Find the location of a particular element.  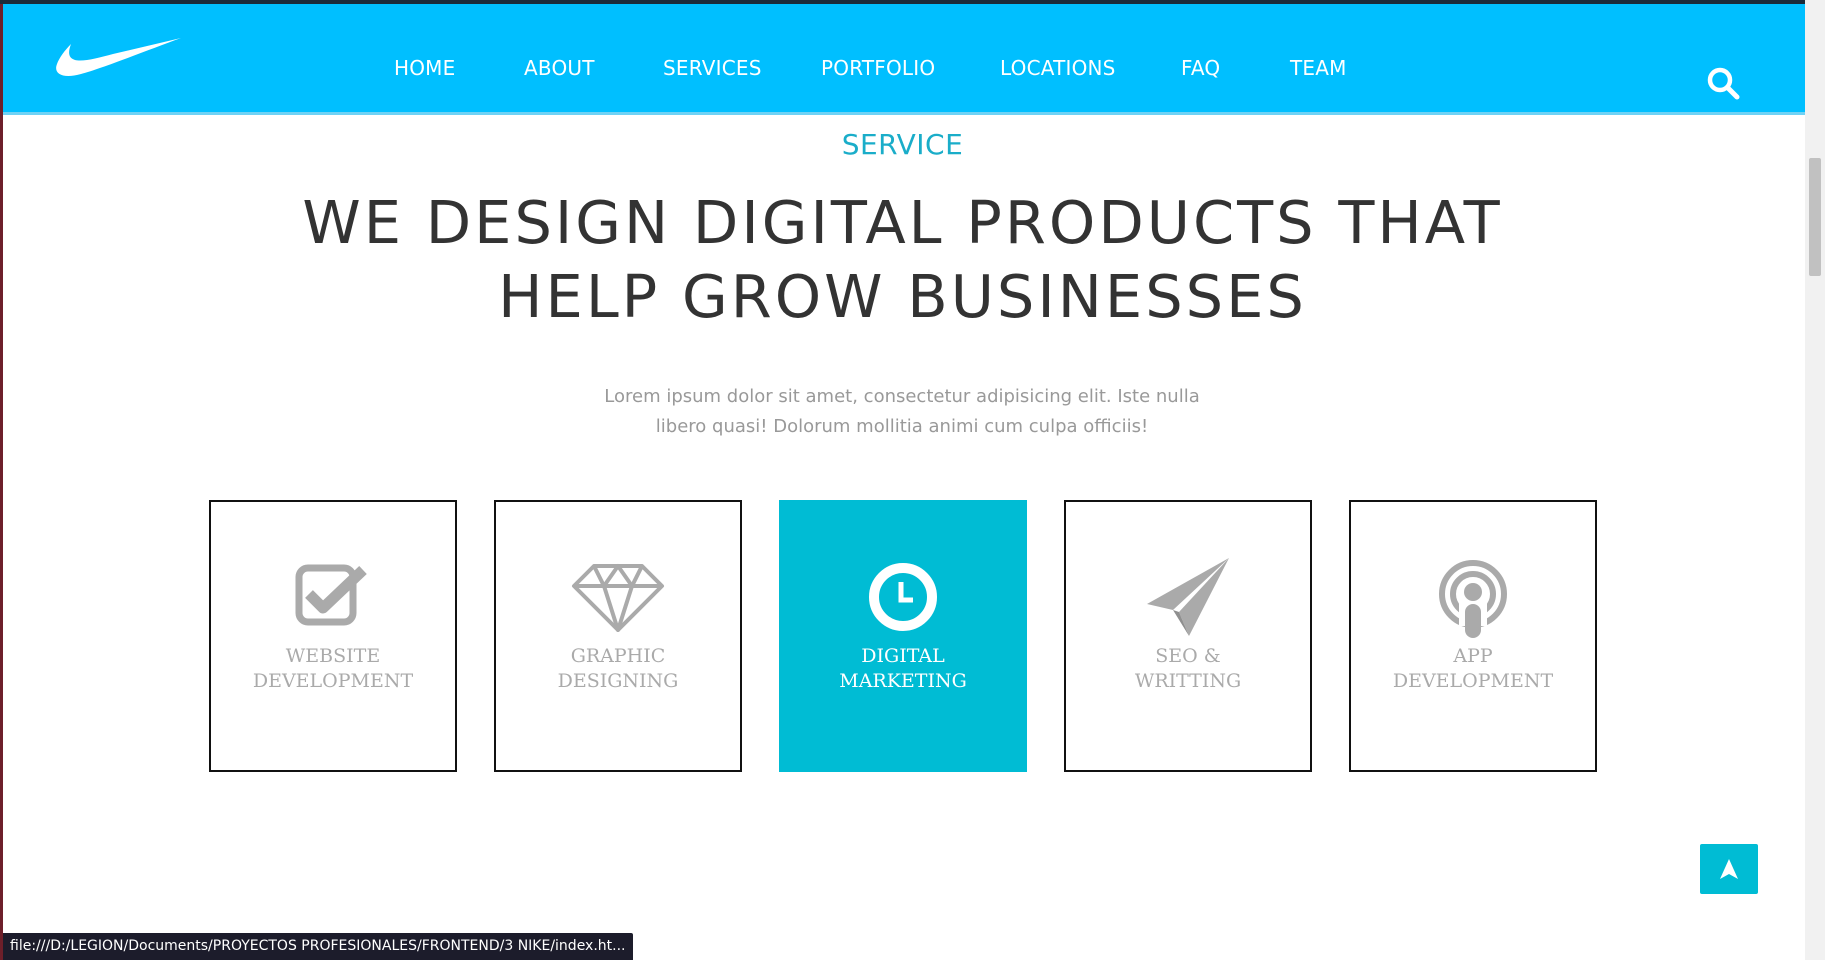

paper-plane-icon is located at coordinates (1188, 597).